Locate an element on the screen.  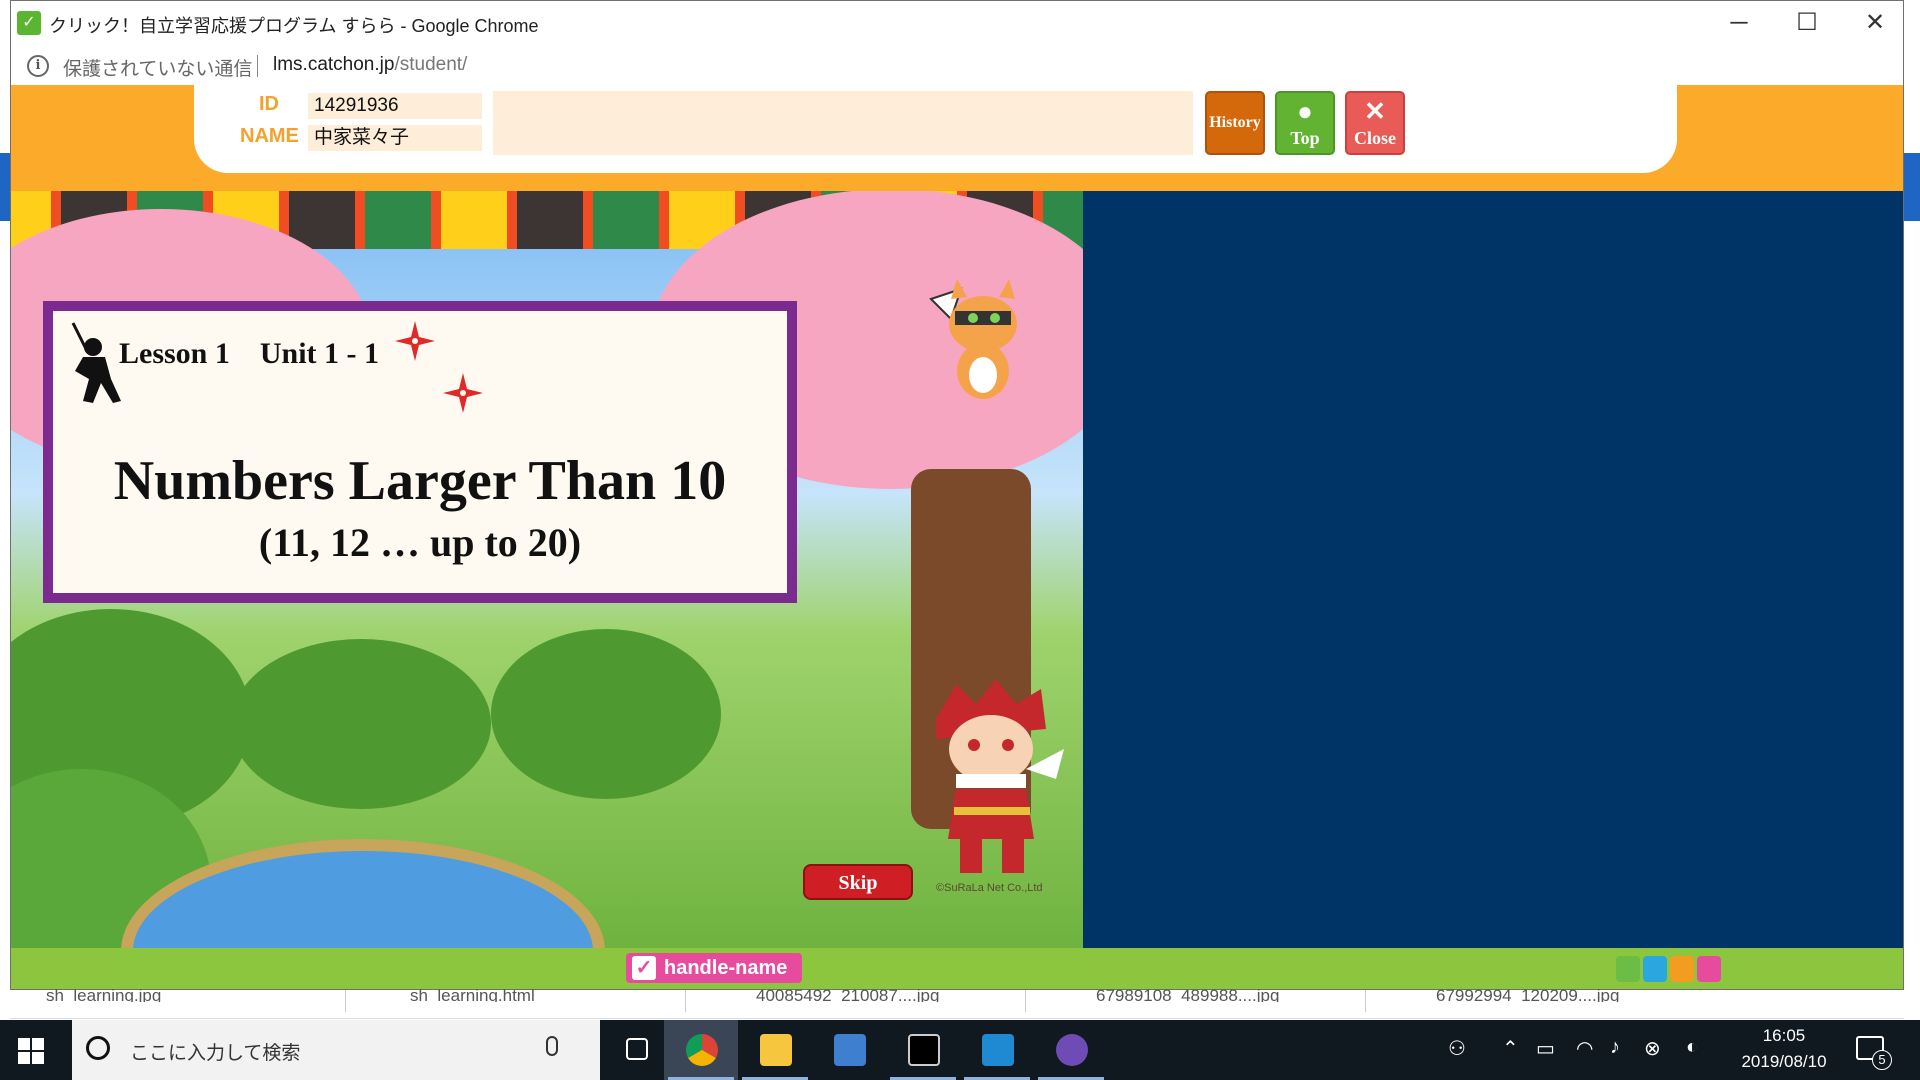
vscode-icon is located at coordinates (997, 1050).